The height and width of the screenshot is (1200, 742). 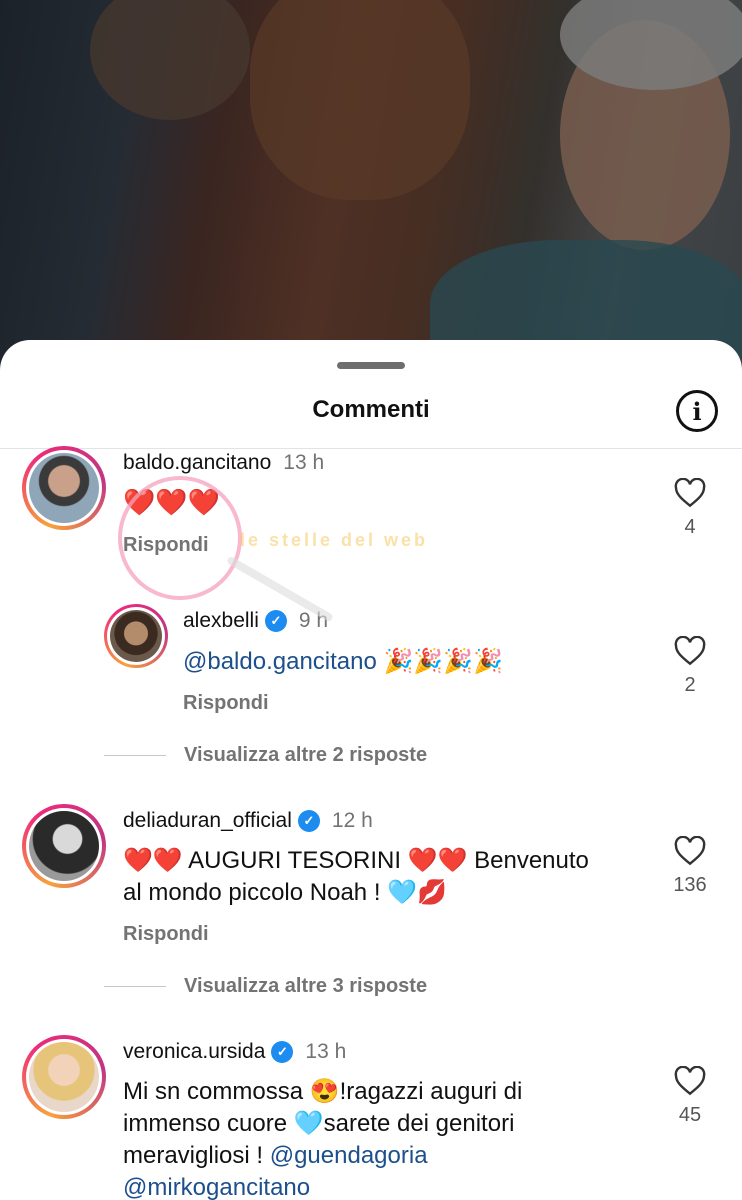 I want to click on comment-username: alexbelli ✓ 9 h, so click(x=255, y=621).